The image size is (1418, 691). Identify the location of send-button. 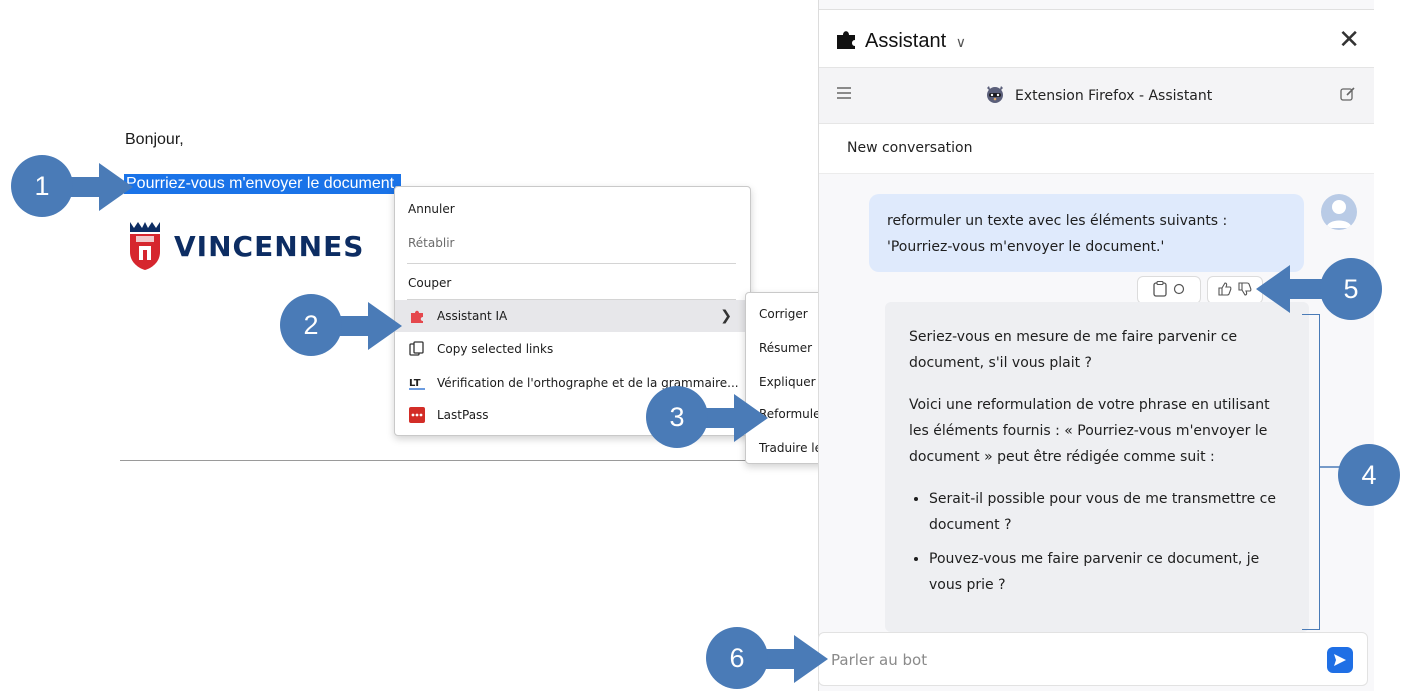
(1340, 660).